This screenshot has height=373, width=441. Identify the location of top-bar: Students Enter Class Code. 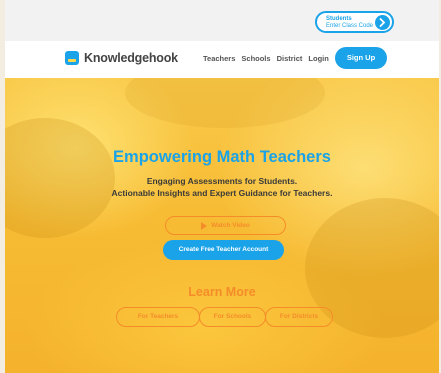
(222, 20).